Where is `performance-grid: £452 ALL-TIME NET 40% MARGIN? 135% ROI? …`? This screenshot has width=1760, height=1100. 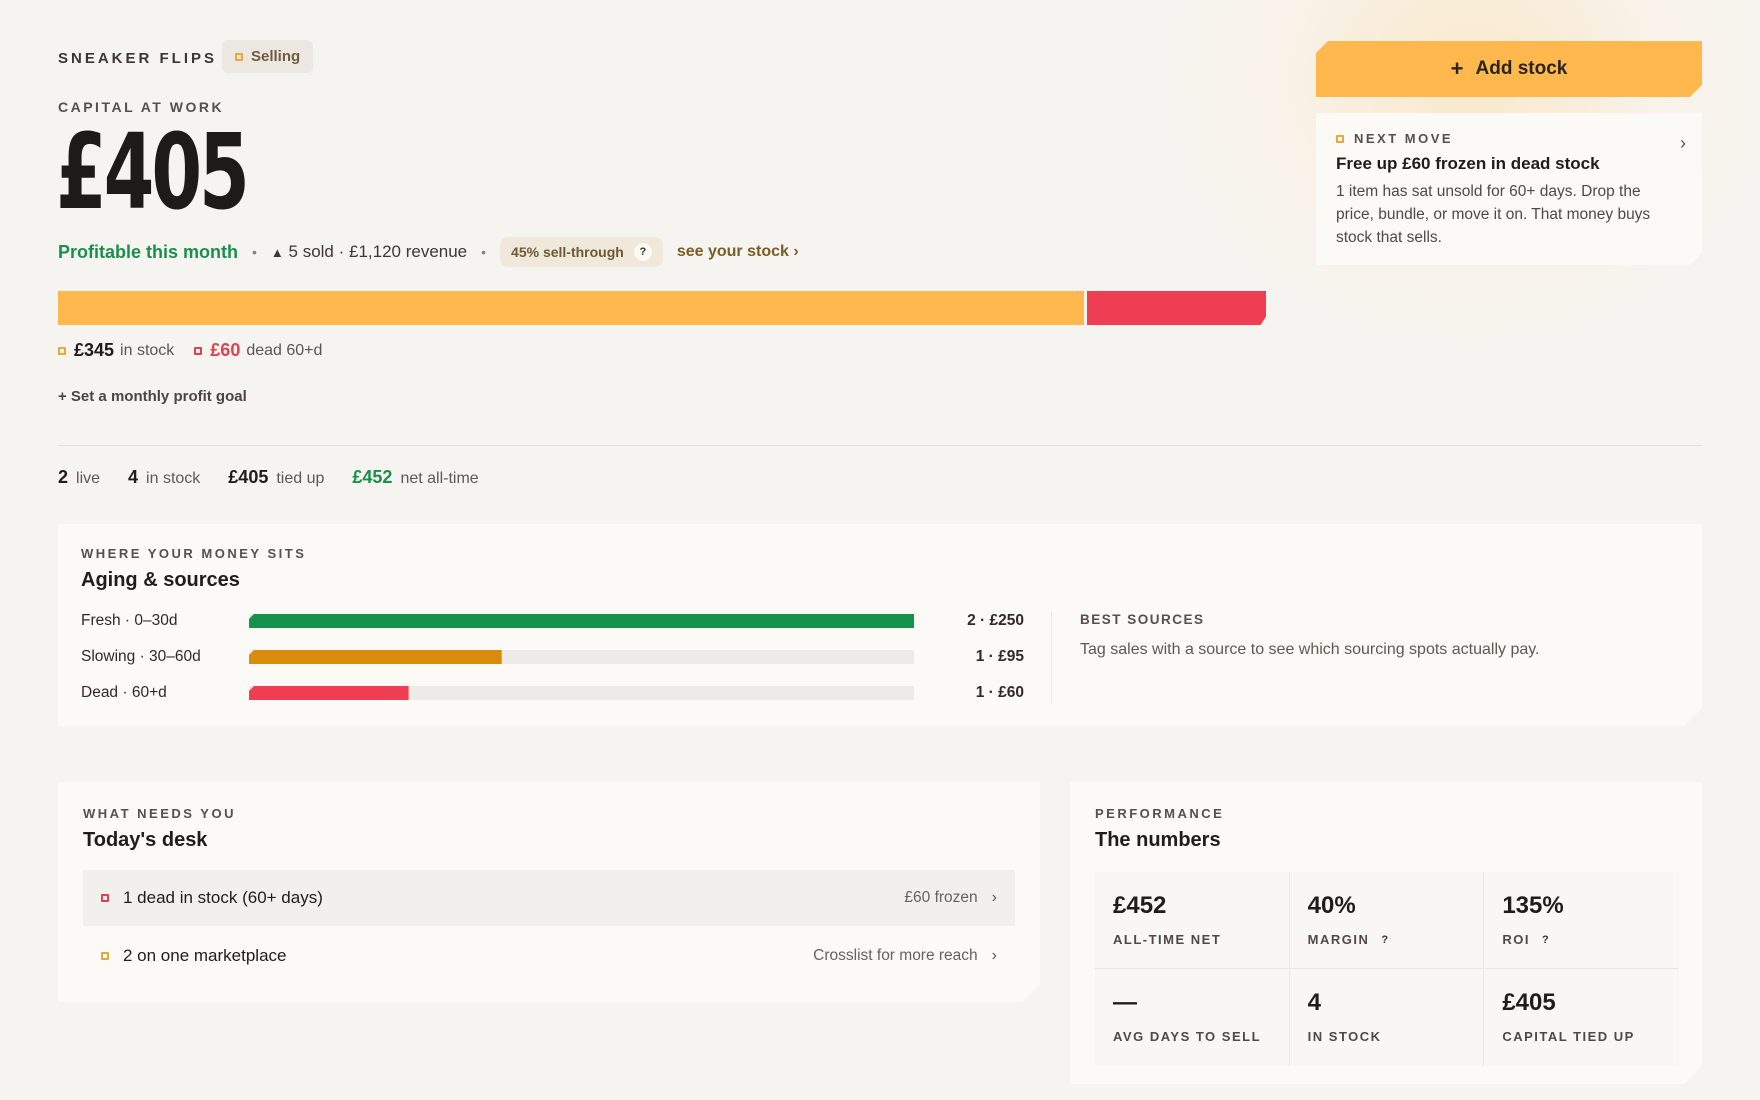
performance-grid: £452 ALL-TIME NET 40% MARGIN? 135% ROI? … is located at coordinates (1387, 969).